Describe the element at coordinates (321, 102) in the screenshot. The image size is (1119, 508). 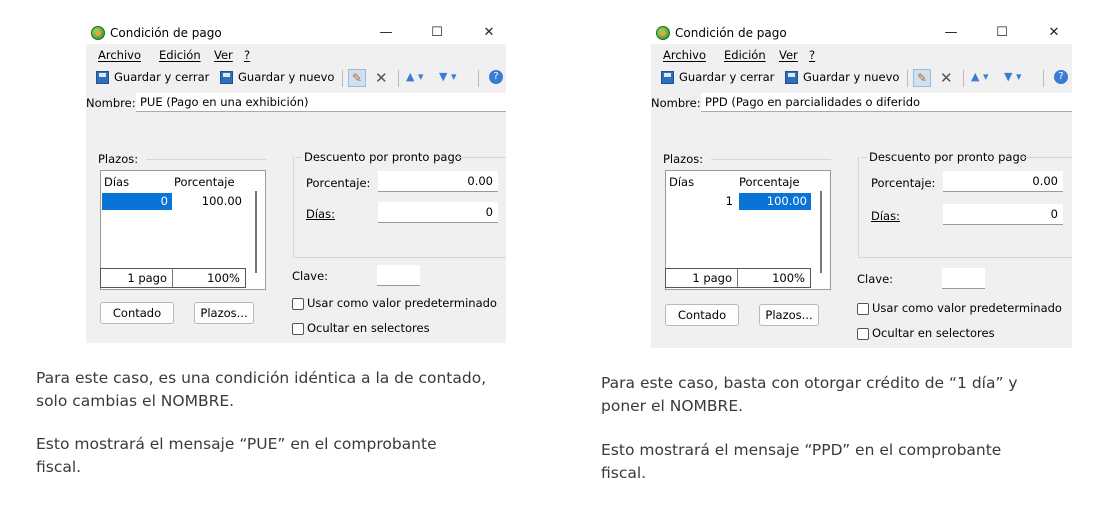
I see `name-input: PUE (Pago en una exhibición)` at that location.